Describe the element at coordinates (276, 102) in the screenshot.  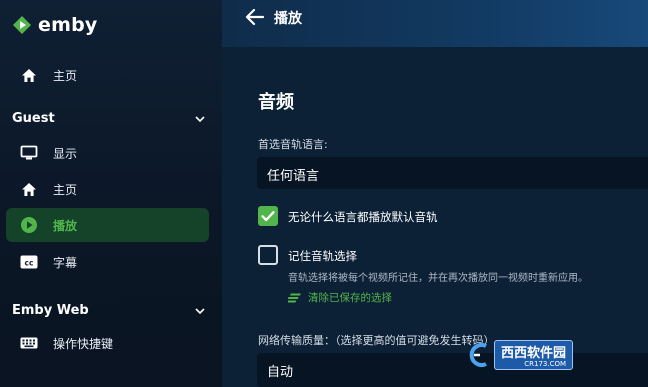
I see `section-title-audio: 音频` at that location.